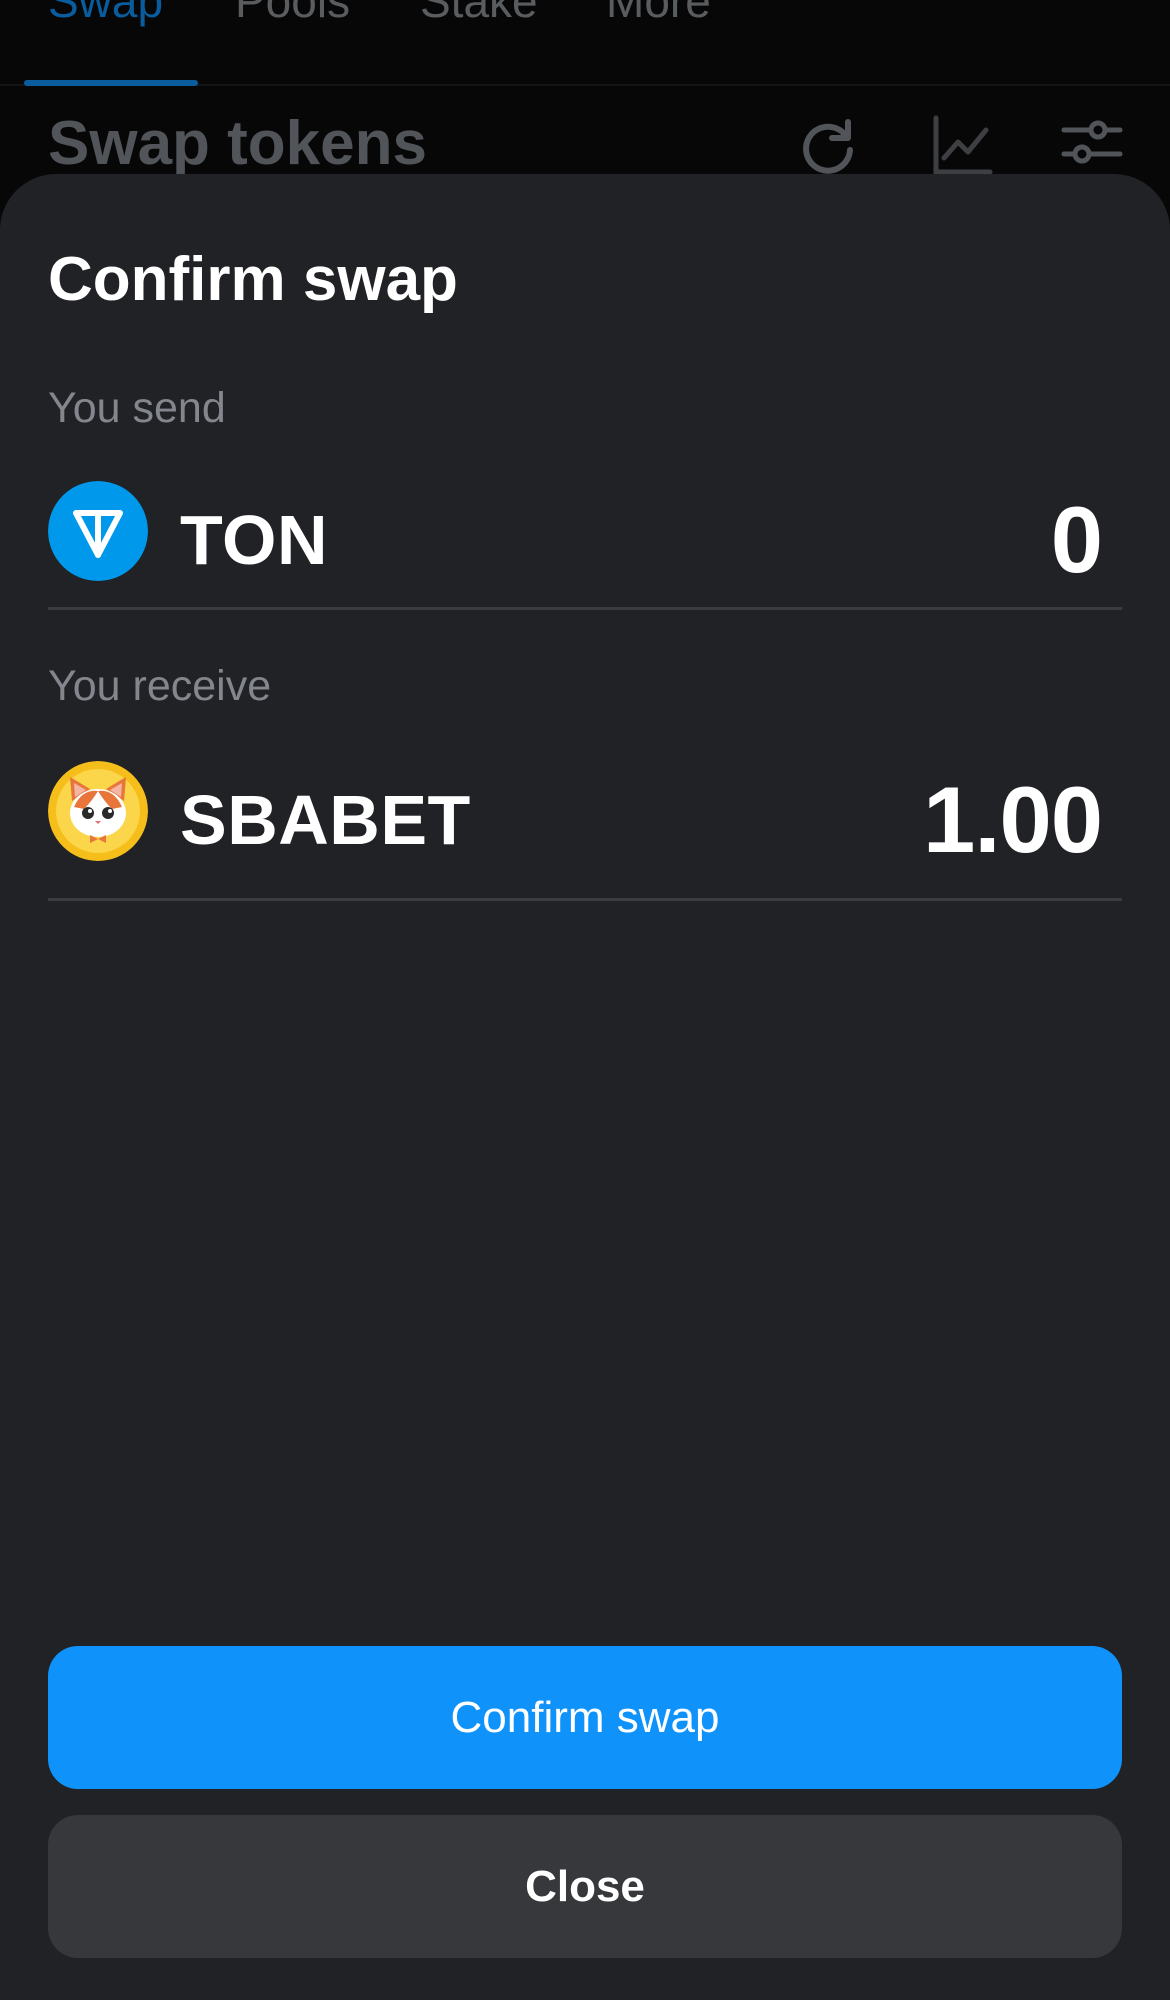 The image size is (1170, 2000). Describe the element at coordinates (137, 408) in the screenshot. I see `send-label: You send` at that location.